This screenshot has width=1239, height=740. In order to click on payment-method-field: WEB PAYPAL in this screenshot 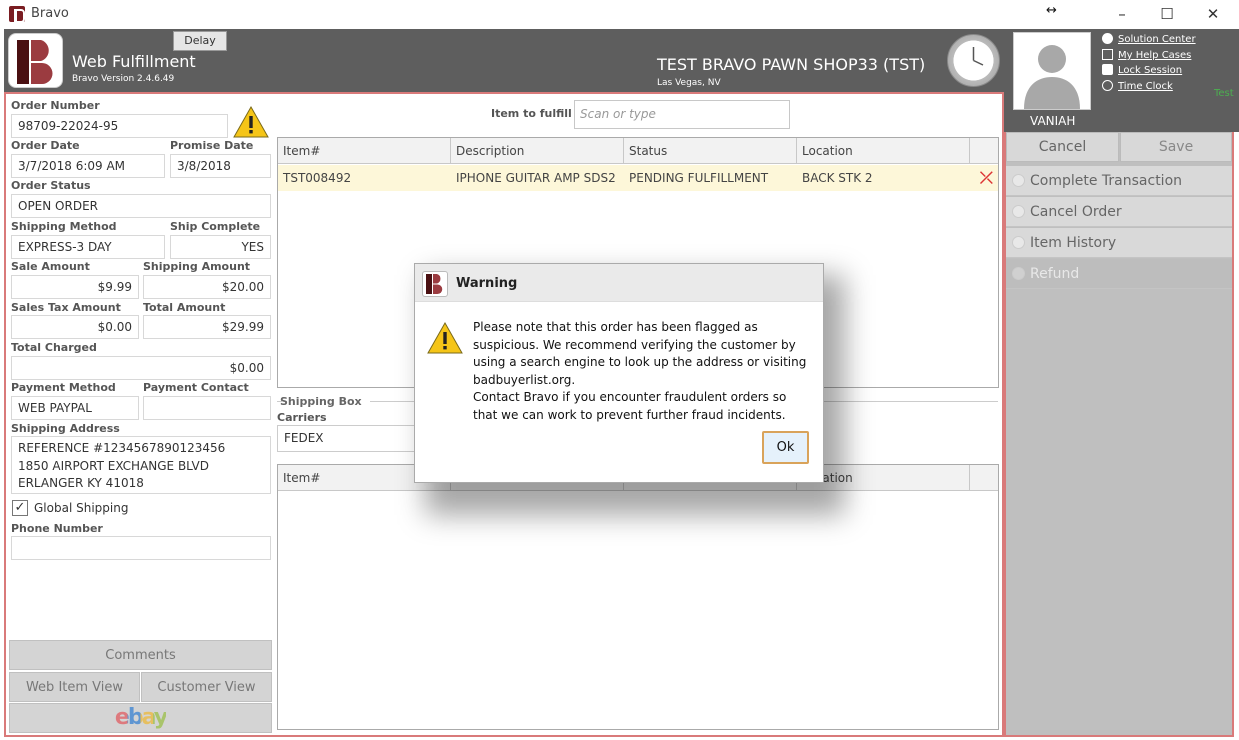, I will do `click(75, 408)`.